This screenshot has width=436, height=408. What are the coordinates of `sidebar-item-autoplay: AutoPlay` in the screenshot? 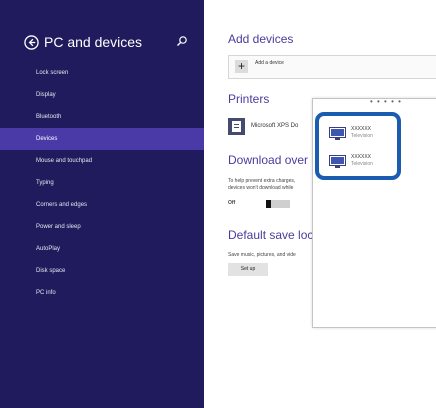 It's located at (102, 249).